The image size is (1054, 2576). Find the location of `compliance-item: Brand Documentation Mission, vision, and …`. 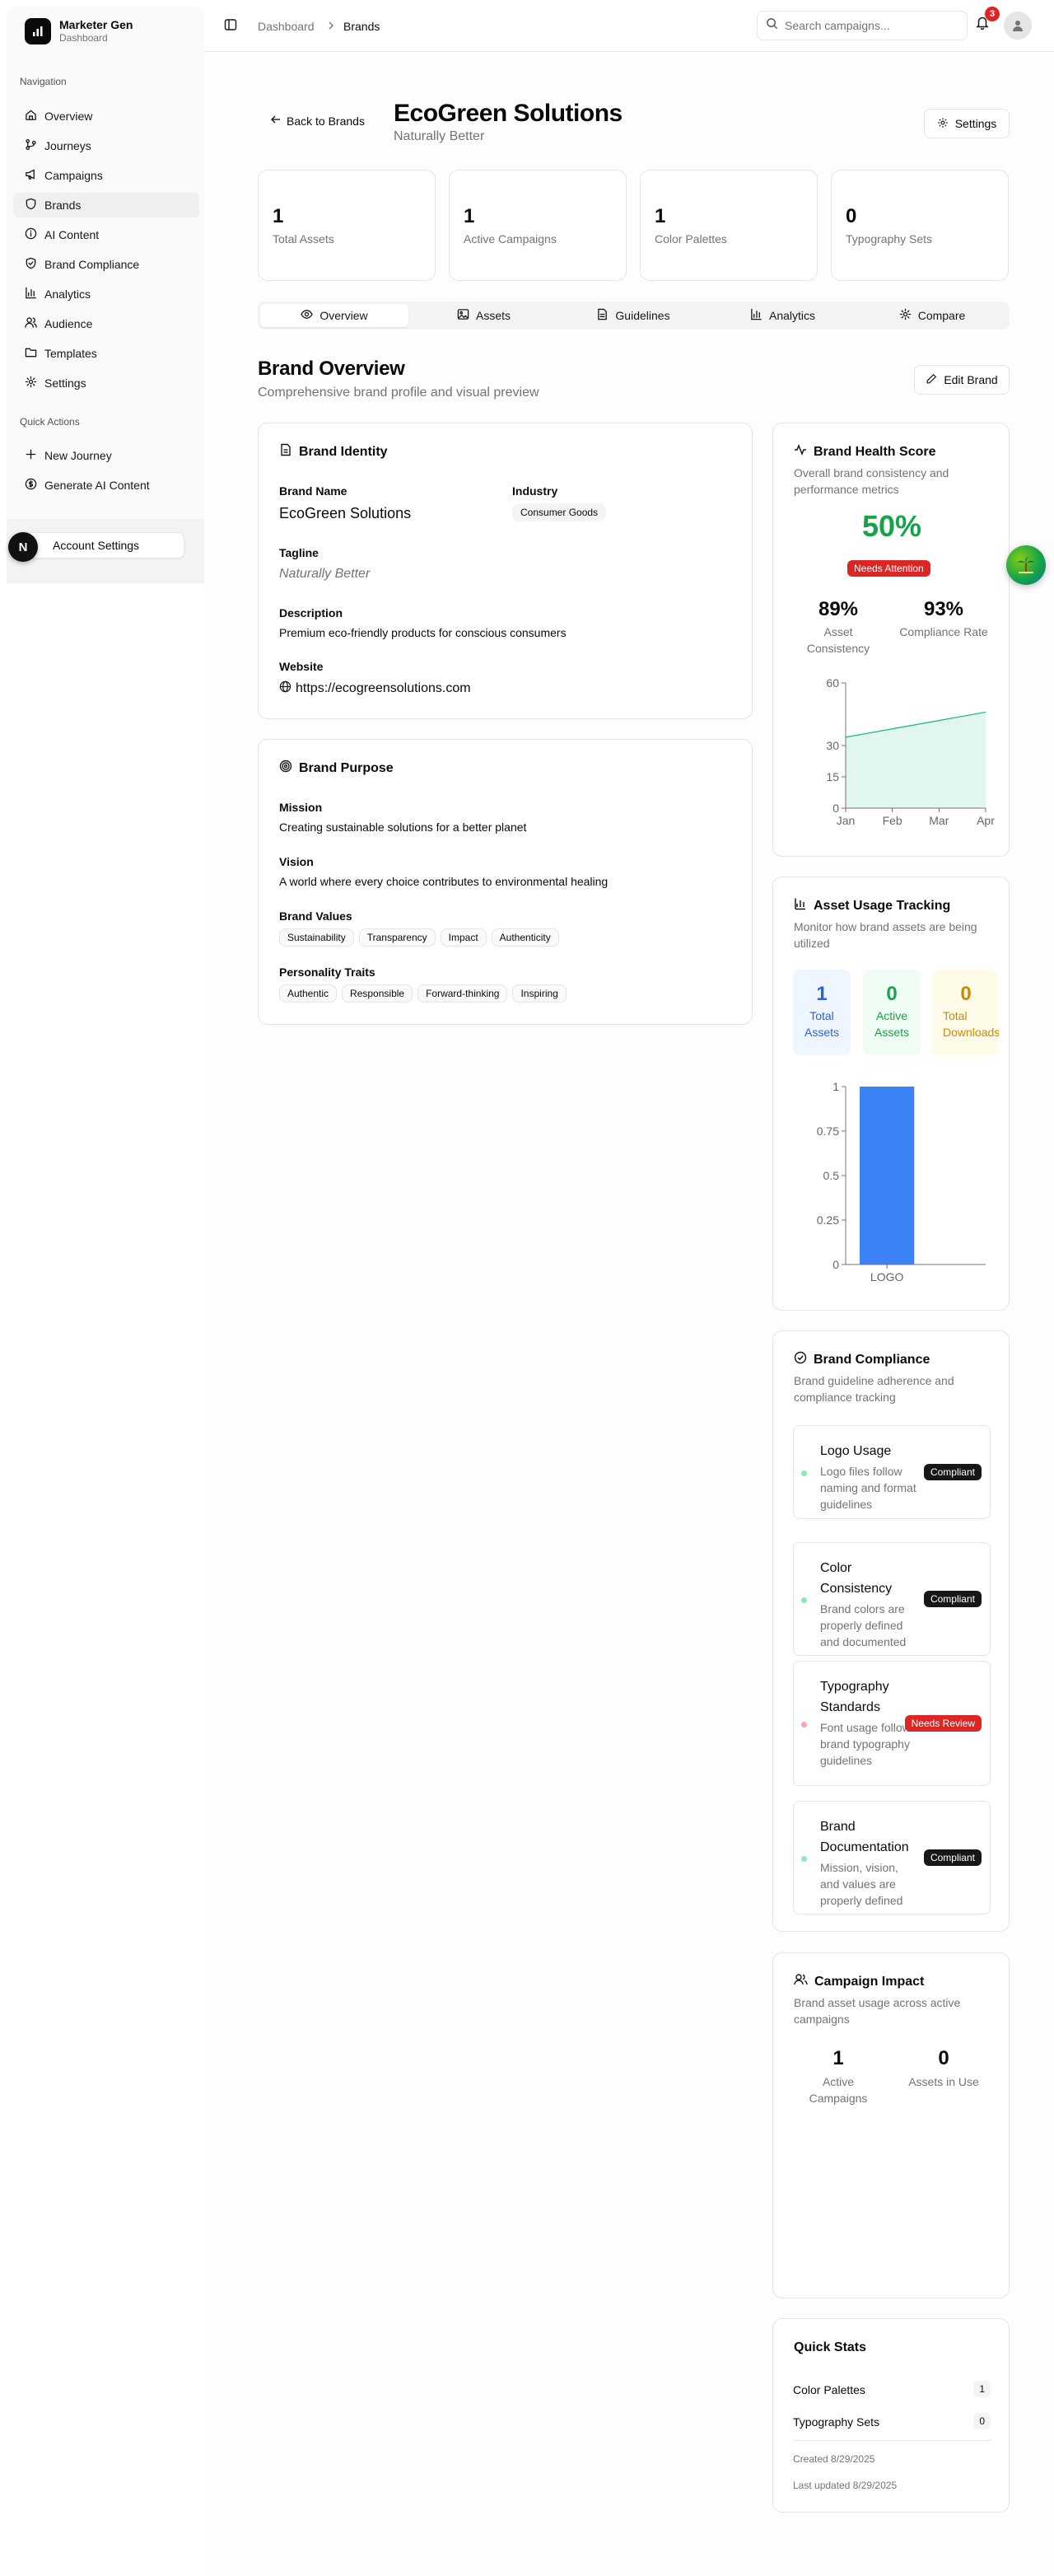

compliance-item: Brand Documentation Mission, vision, and … is located at coordinates (892, 1858).